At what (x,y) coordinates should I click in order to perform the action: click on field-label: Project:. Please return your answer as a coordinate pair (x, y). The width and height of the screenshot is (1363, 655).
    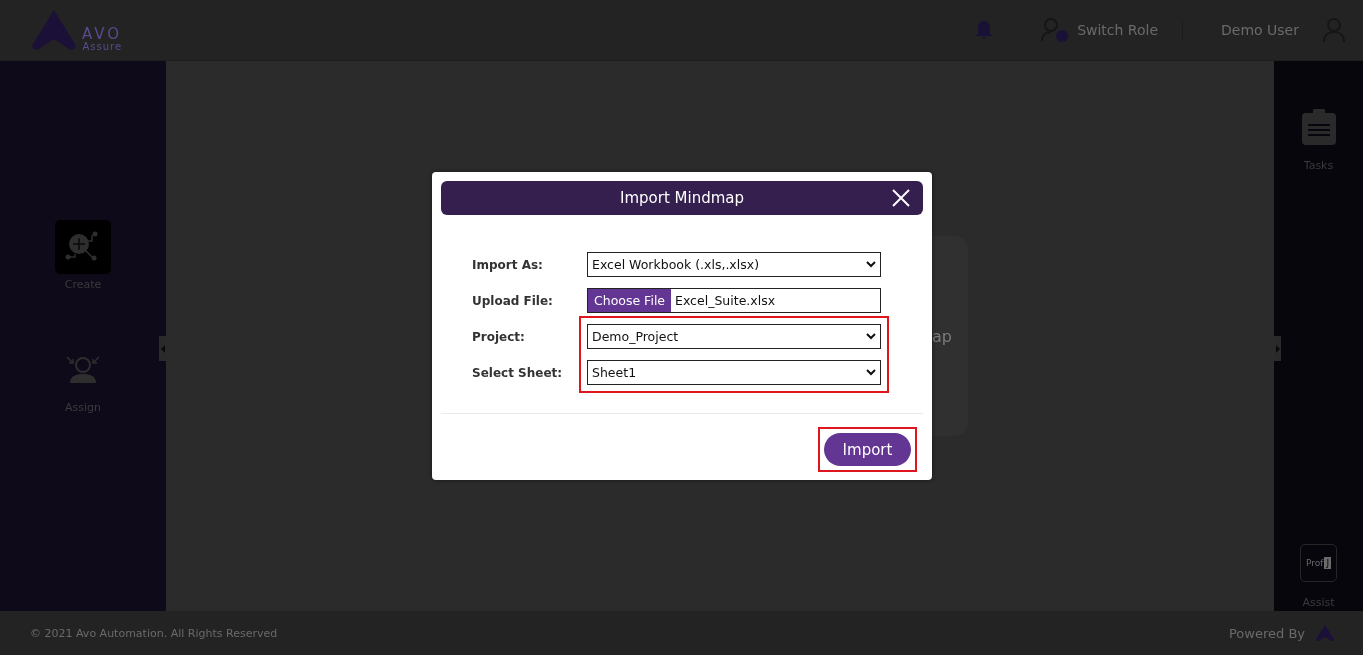
    Looking at the image, I should click on (499, 337).